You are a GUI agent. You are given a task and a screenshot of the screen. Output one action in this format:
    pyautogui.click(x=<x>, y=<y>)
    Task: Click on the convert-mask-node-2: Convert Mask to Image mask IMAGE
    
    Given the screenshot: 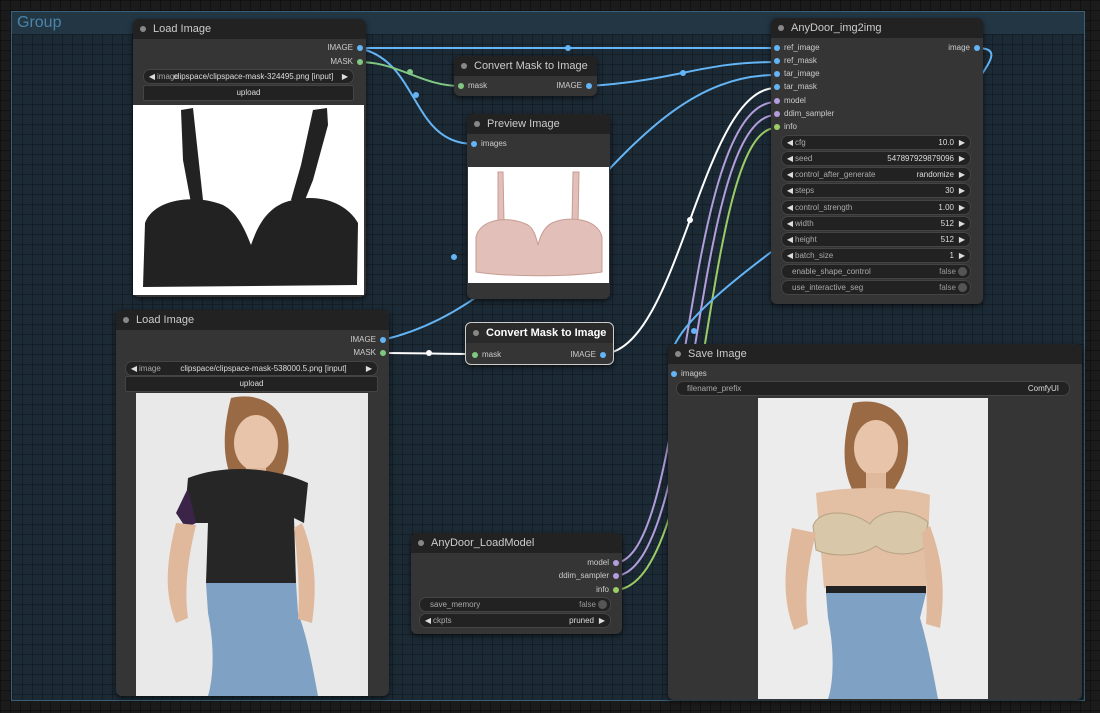 What is the action you would take?
    pyautogui.click(x=539, y=343)
    